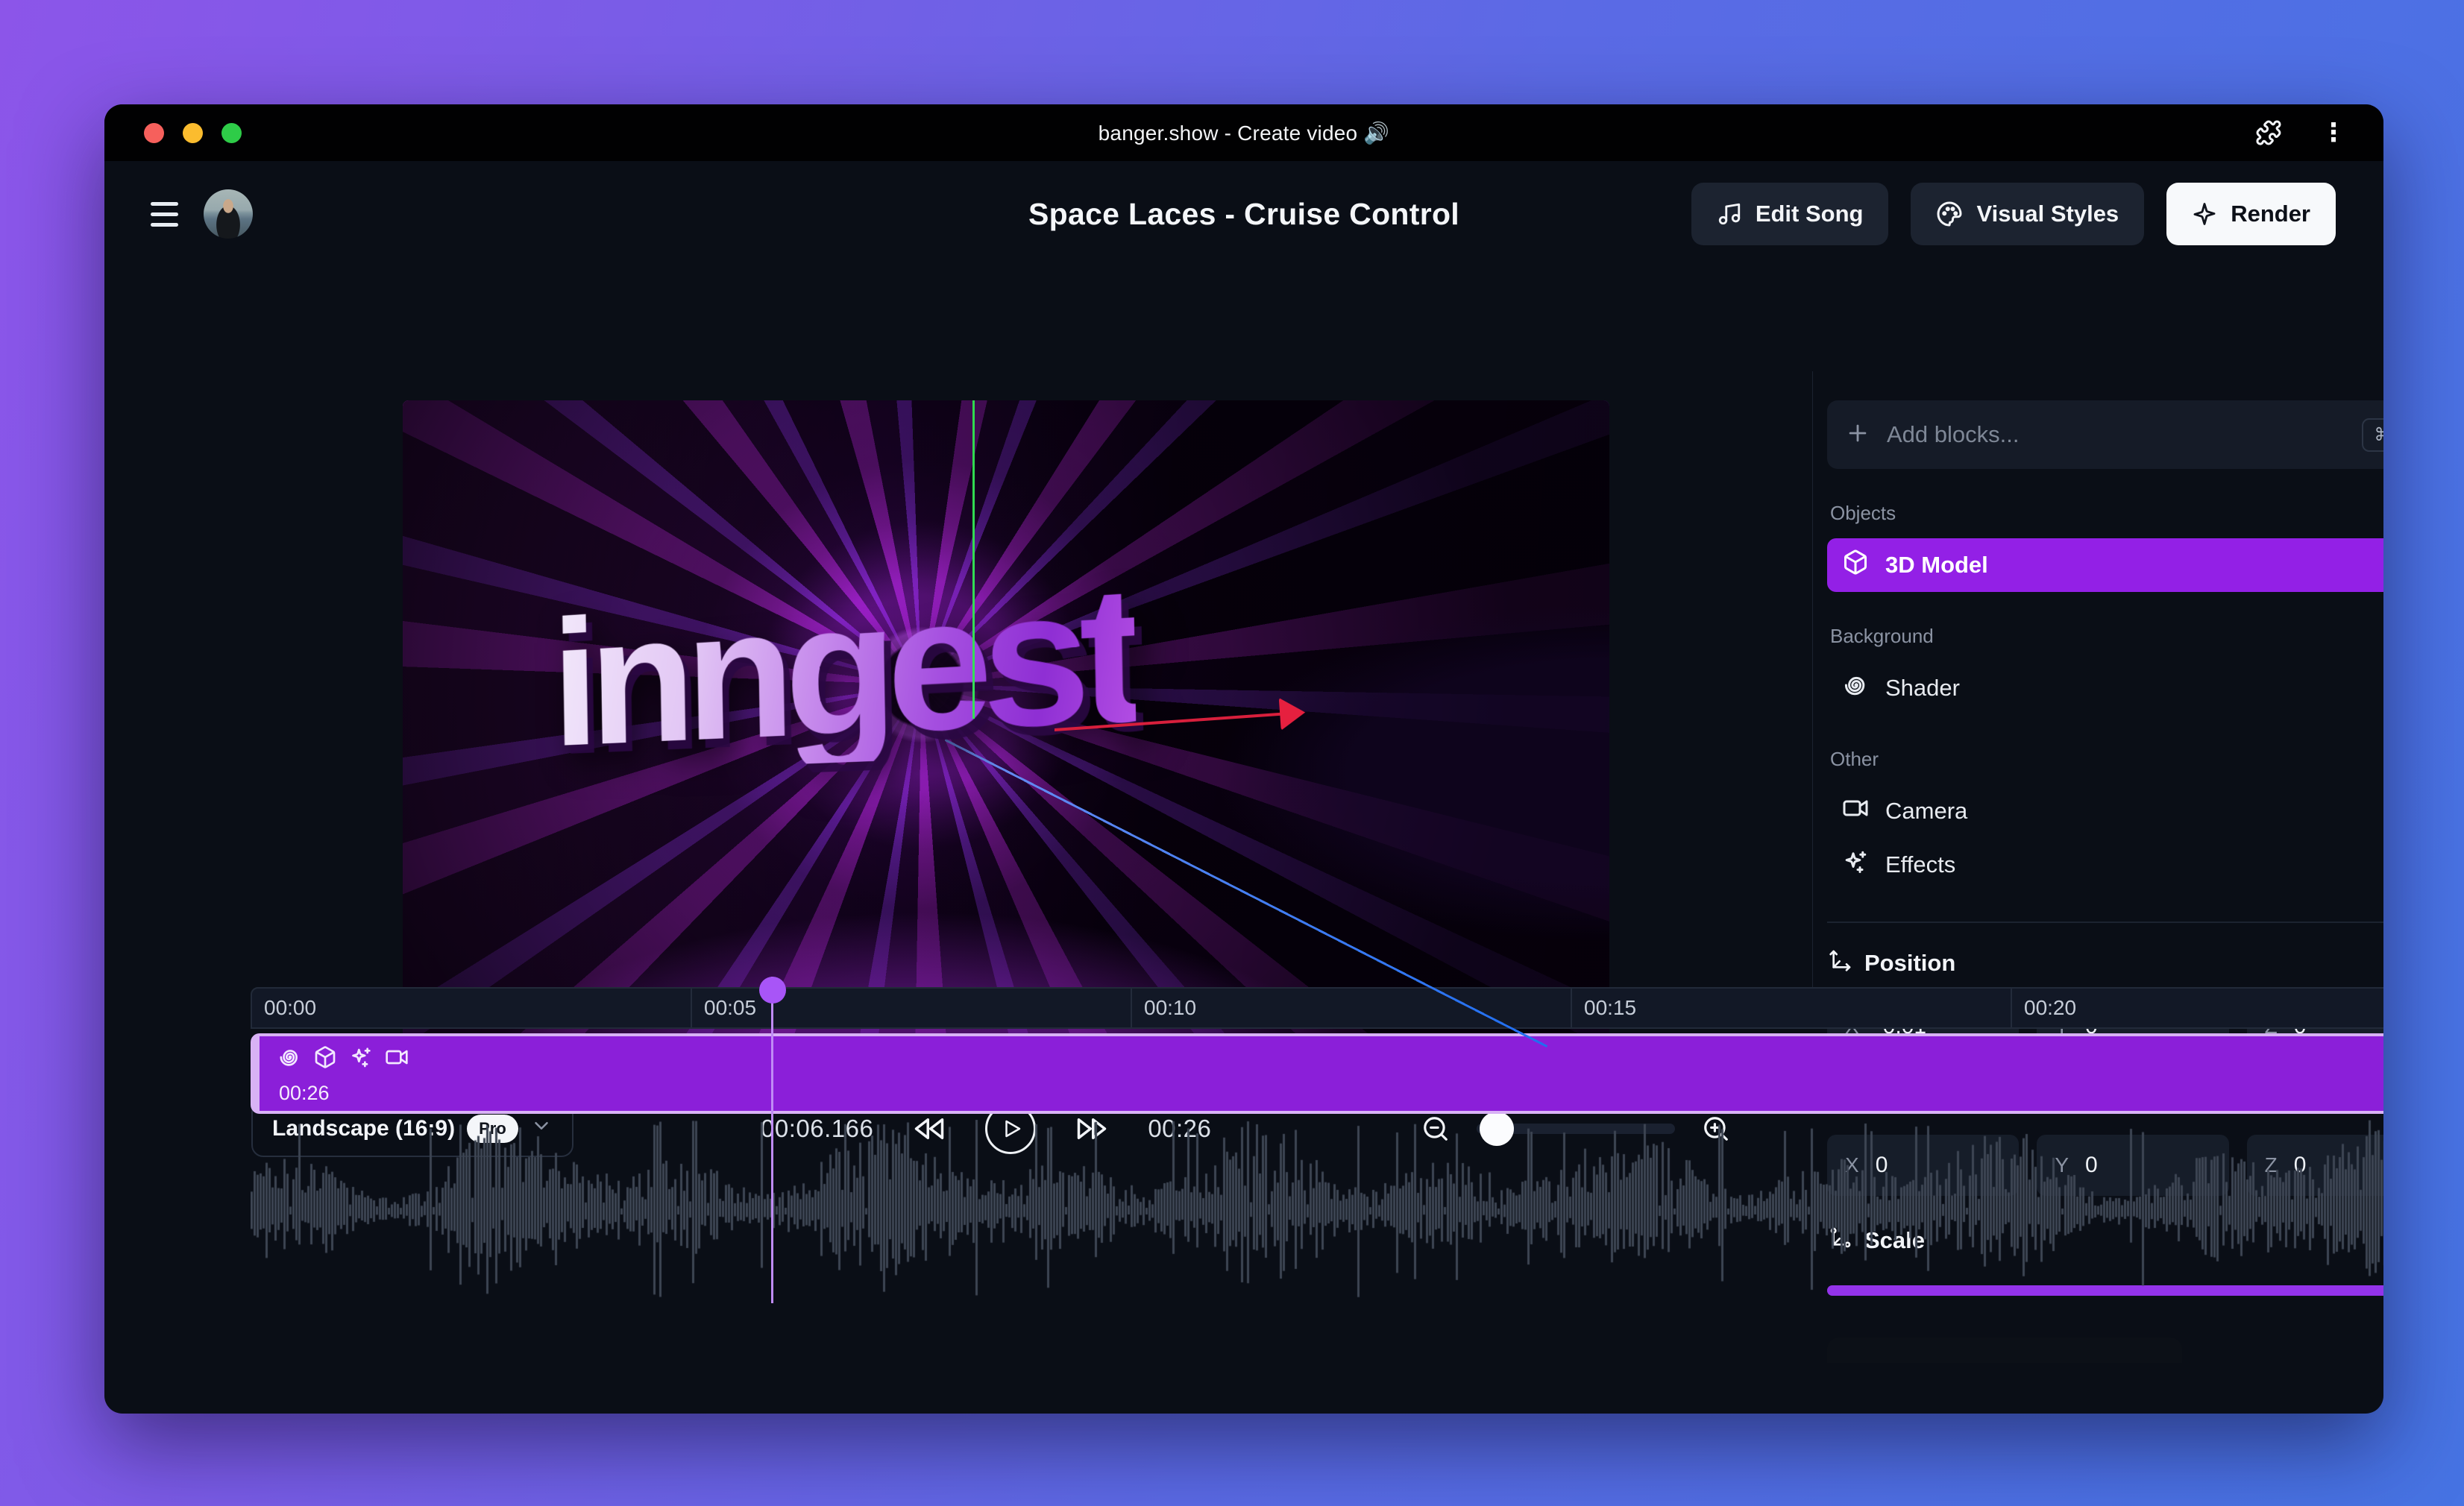  Describe the element at coordinates (911, 1008) in the screenshot. I see `ruler-tick: 00:05` at that location.